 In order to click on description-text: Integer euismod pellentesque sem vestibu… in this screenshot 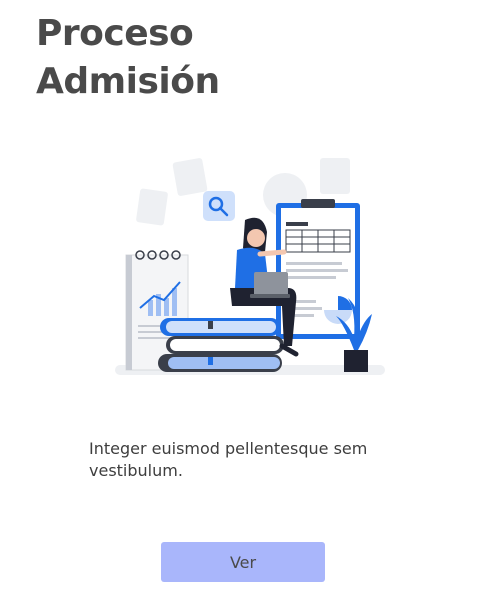, I will do `click(228, 459)`.